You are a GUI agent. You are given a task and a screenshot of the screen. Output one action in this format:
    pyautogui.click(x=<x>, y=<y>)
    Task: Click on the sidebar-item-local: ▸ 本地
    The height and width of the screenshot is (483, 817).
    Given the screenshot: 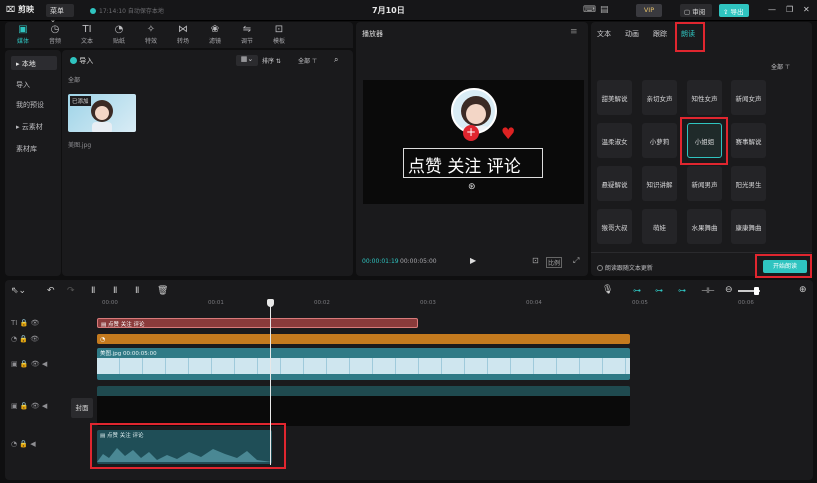 What is the action you would take?
    pyautogui.click(x=34, y=63)
    